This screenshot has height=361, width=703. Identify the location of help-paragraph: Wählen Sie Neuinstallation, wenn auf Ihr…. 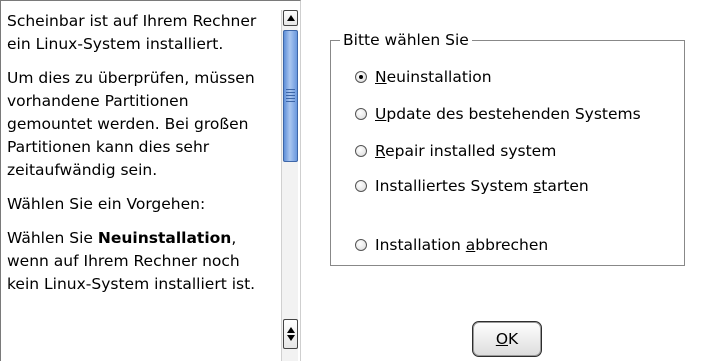
(139, 261).